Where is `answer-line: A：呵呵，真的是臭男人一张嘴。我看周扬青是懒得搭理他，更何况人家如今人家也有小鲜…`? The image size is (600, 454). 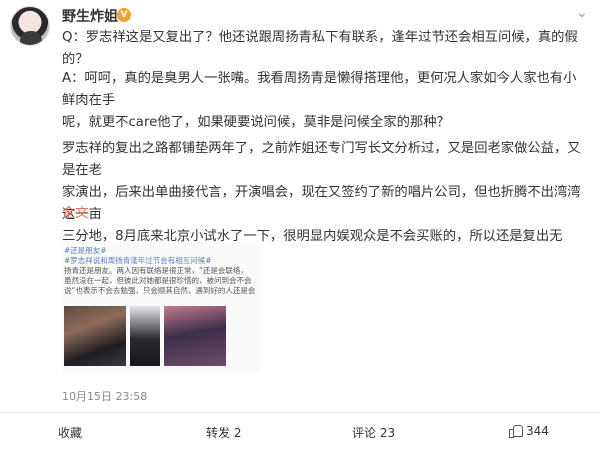
answer-line: A：呵呵，真的是臭男人一张嘴。我看周扬青是懒得搭理他，更何况人家如今人家也有小鲜… is located at coordinates (319, 89).